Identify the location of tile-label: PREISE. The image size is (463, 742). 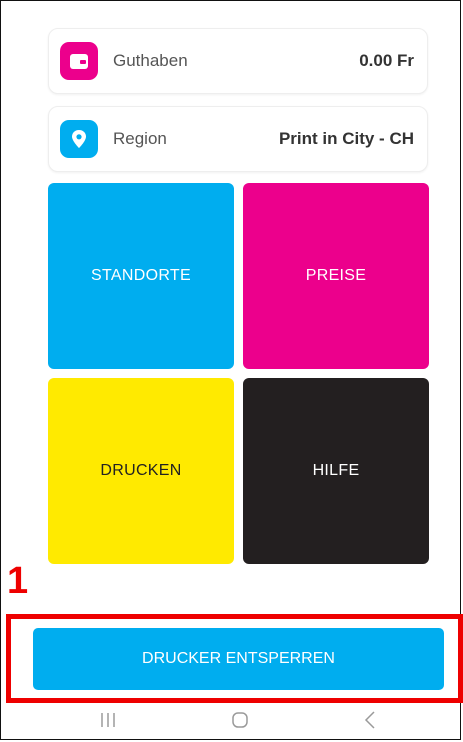
(336, 275).